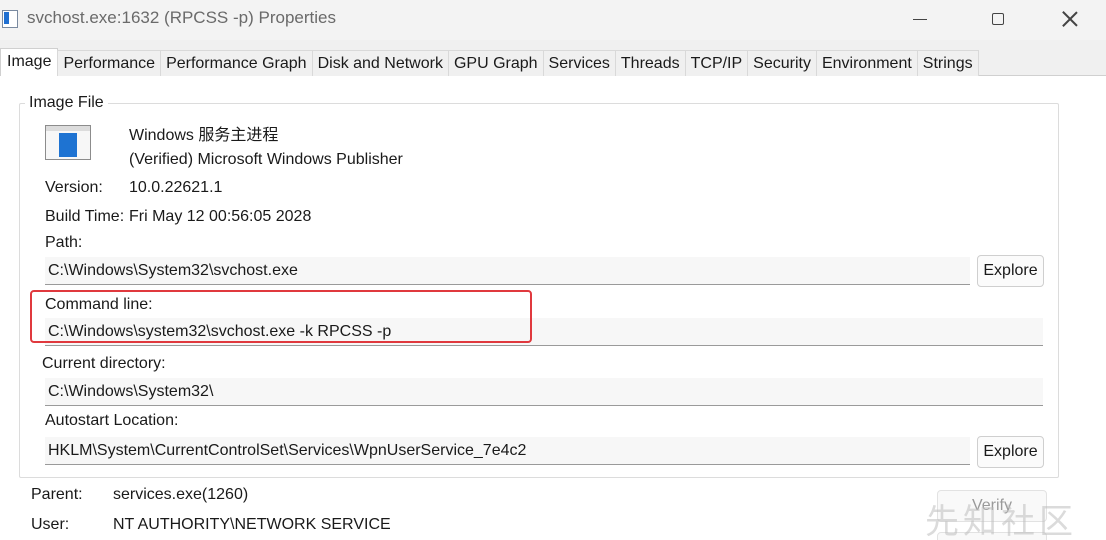  What do you see at coordinates (176, 187) in the screenshot?
I see `version-value: 10.0.22621.1` at bounding box center [176, 187].